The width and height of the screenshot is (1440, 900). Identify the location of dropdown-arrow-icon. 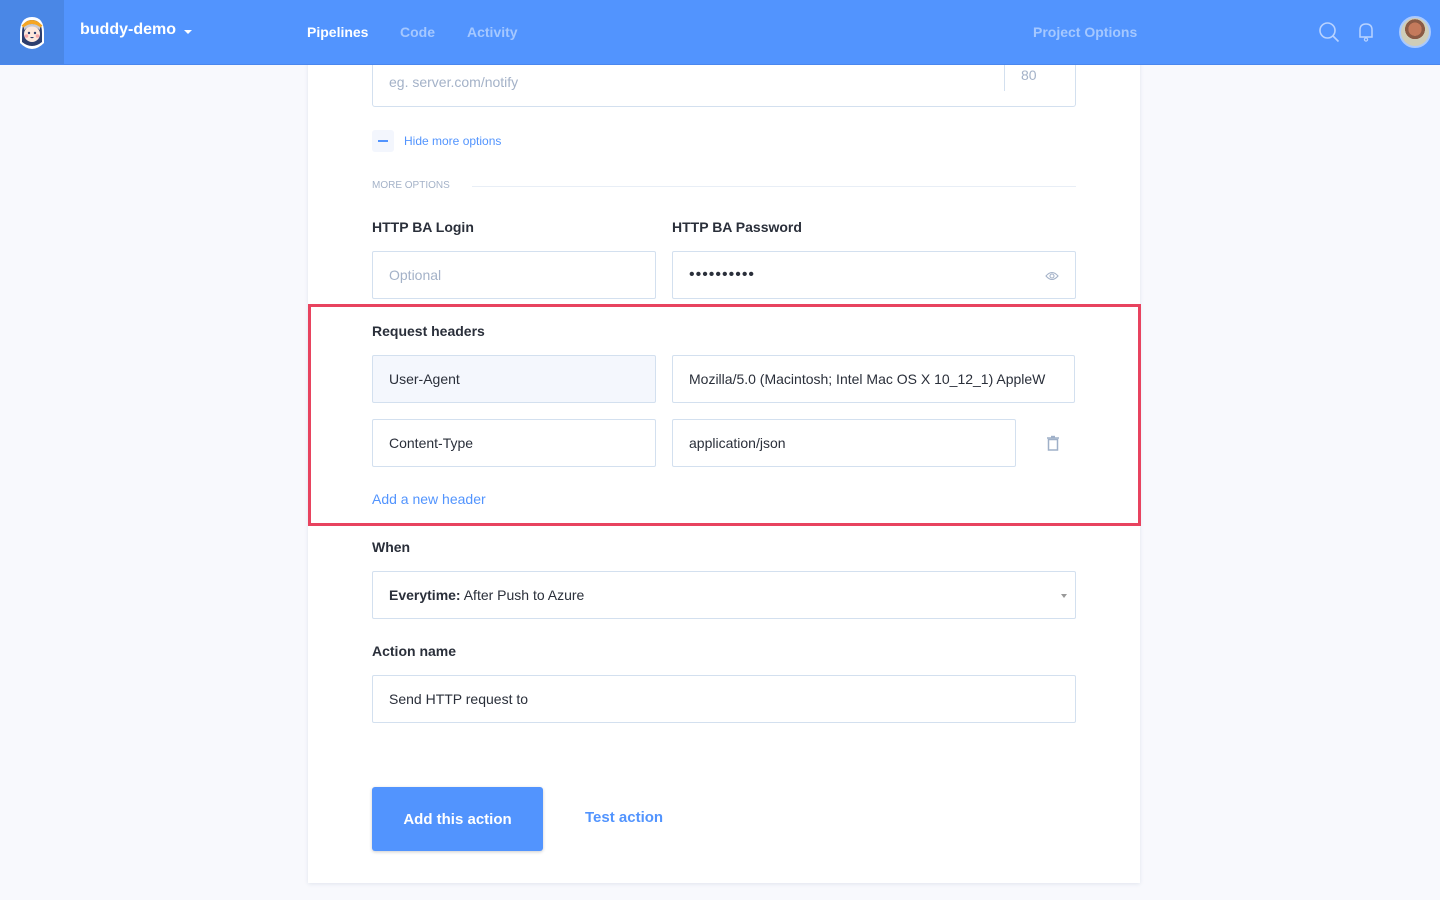
(1064, 596).